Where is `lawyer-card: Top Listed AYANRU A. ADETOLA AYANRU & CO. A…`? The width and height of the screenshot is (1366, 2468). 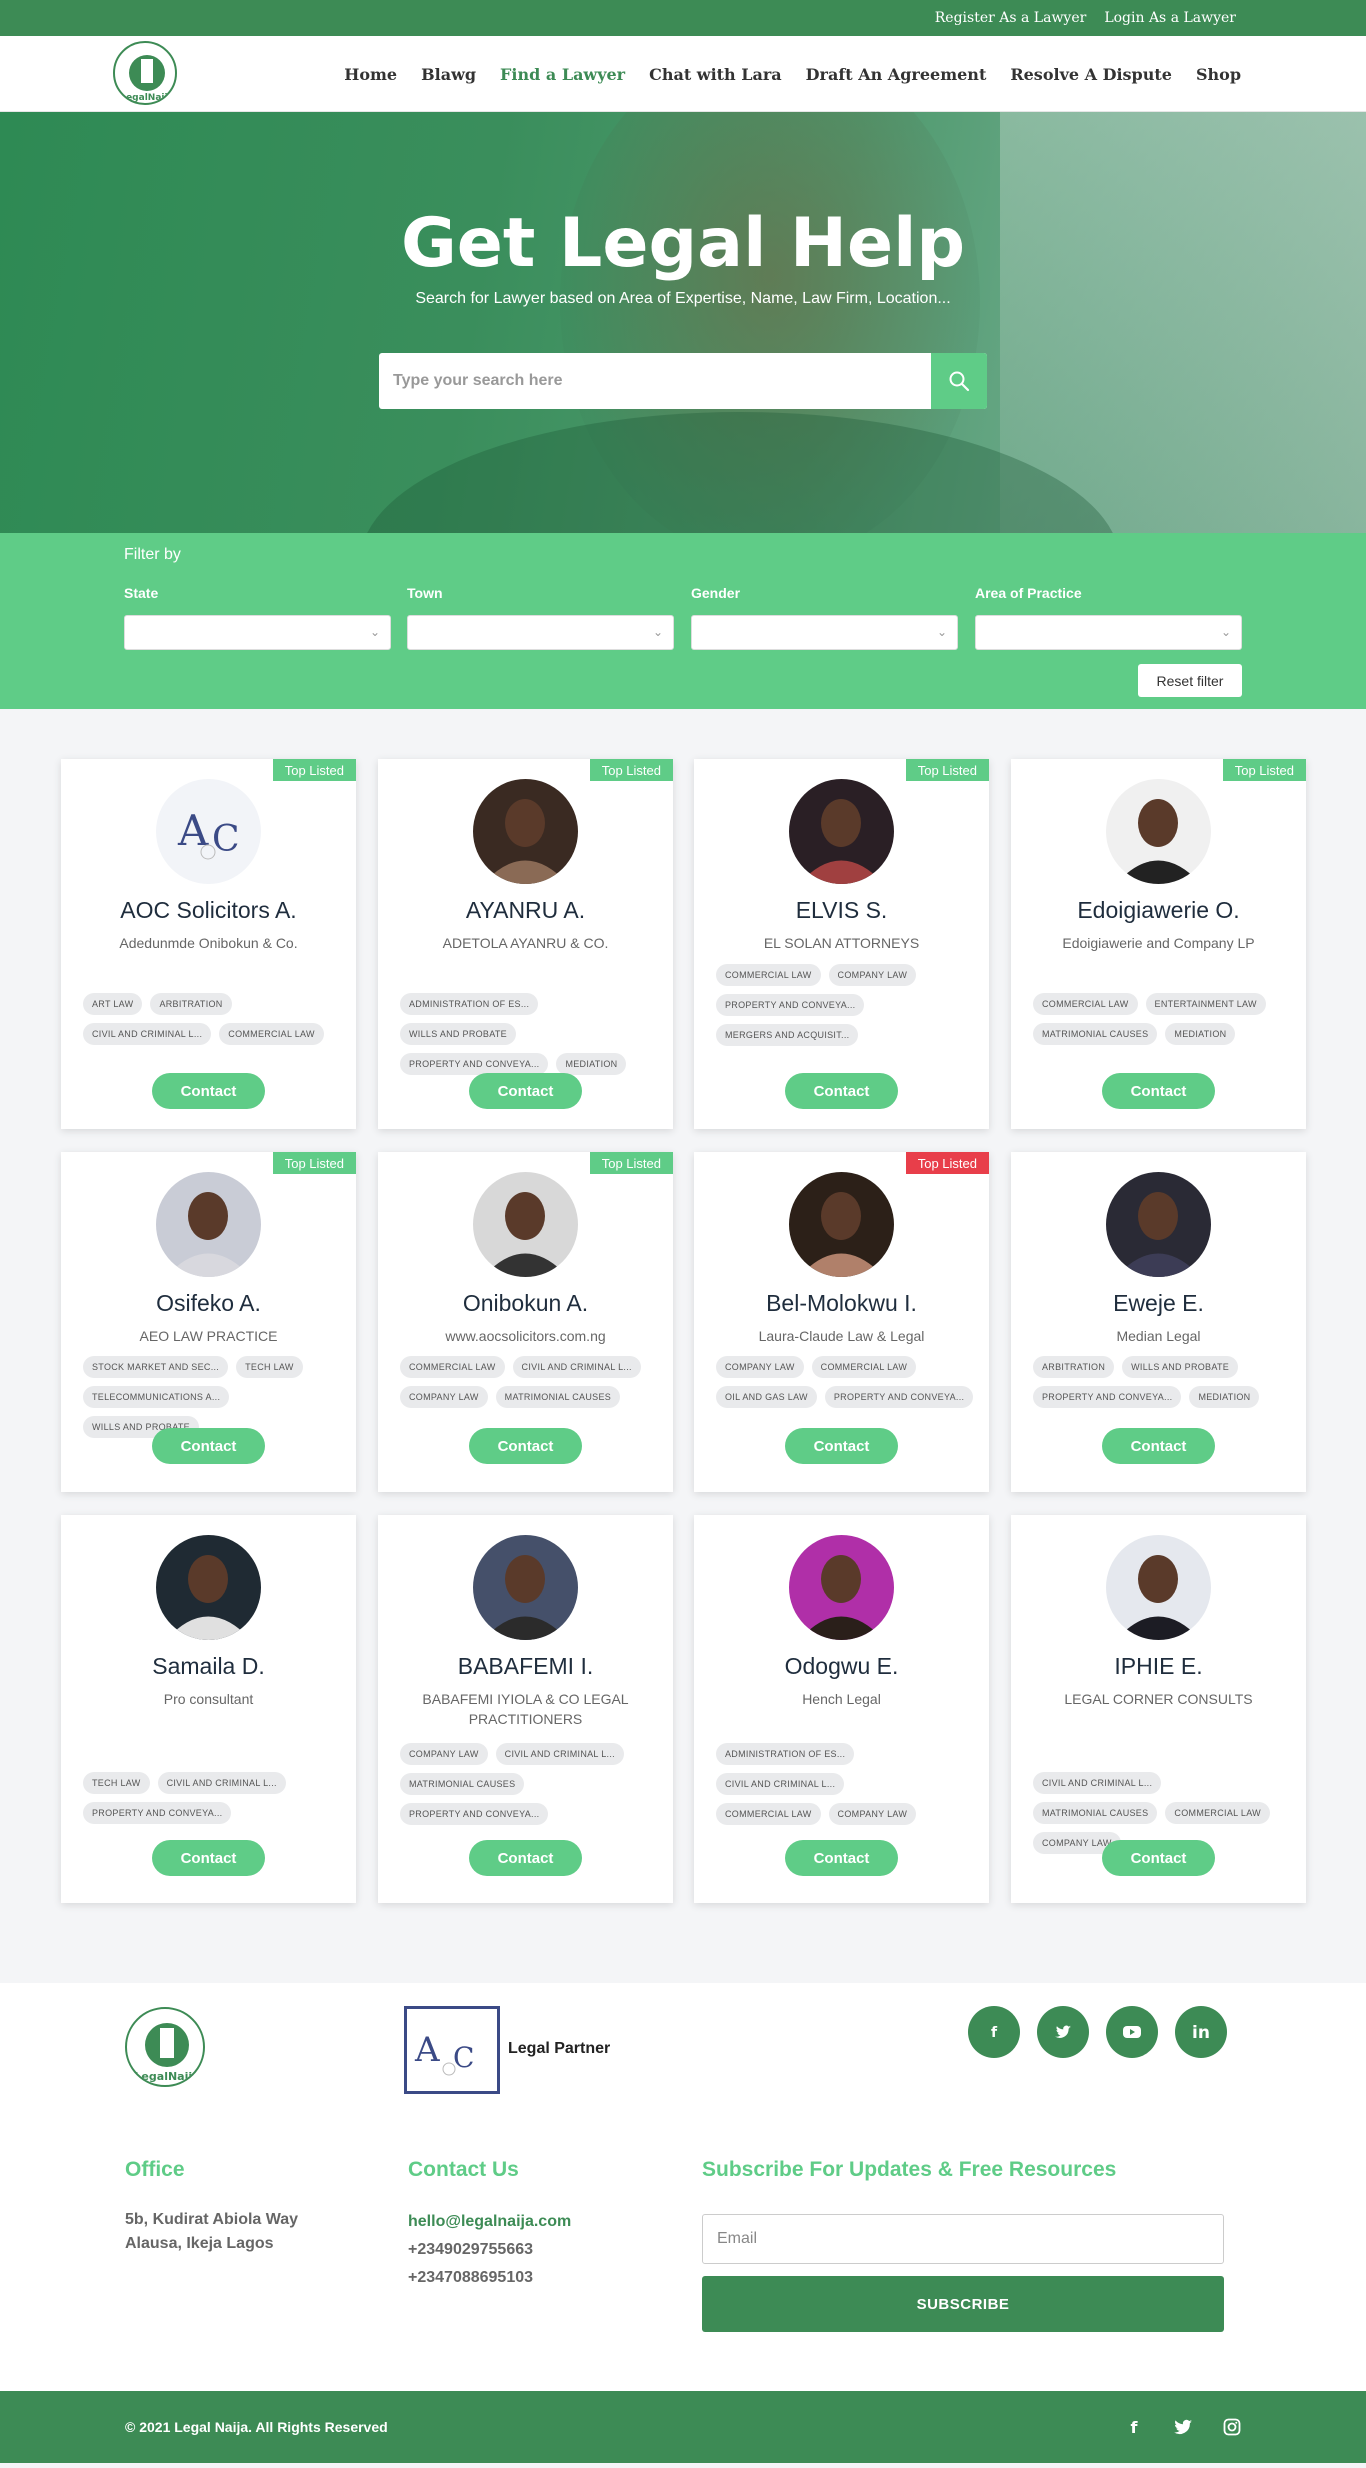
lawyer-card: Top Listed AYANRU A. ADETOLA AYANRU & CO. A… is located at coordinates (525, 944).